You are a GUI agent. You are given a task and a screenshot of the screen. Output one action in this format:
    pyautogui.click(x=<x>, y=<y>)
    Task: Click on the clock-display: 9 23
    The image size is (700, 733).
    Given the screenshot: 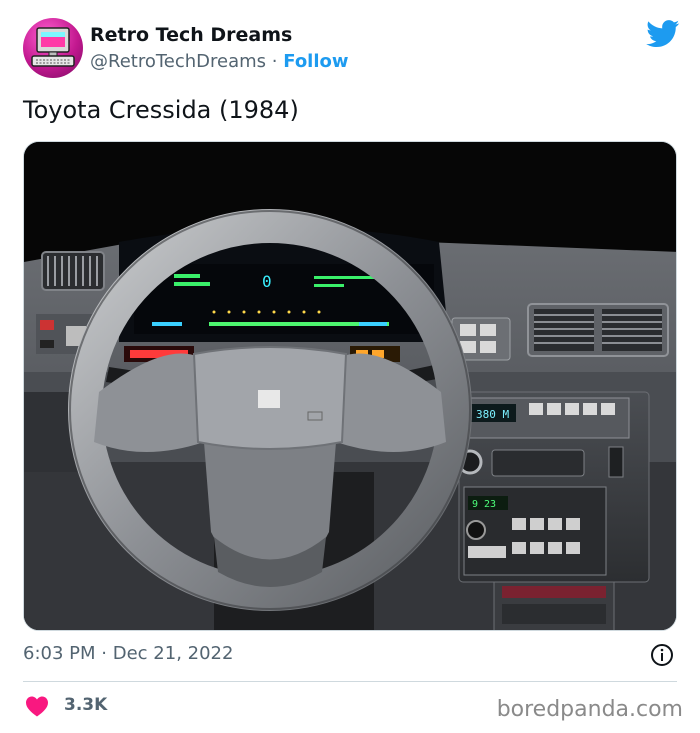 What is the action you would take?
    pyautogui.click(x=484, y=504)
    